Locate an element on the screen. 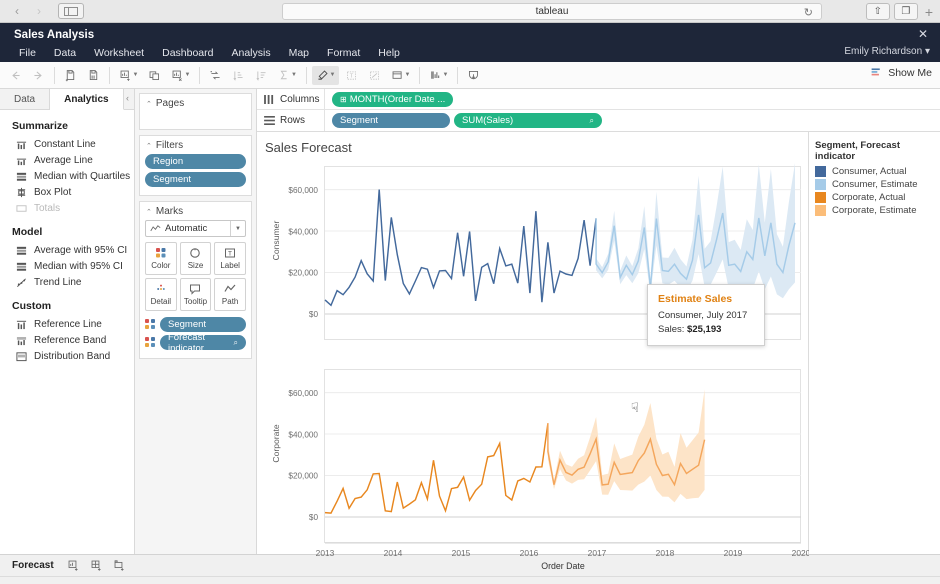 This screenshot has width=940, height=584. back-button is located at coordinates (15, 75).